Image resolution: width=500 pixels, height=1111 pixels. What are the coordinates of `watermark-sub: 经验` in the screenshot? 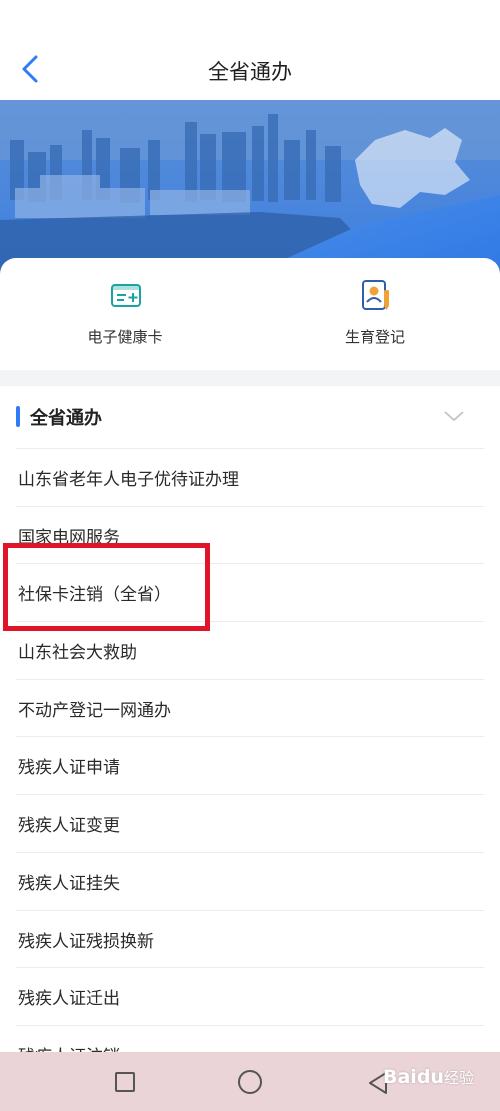 It's located at (458, 1078).